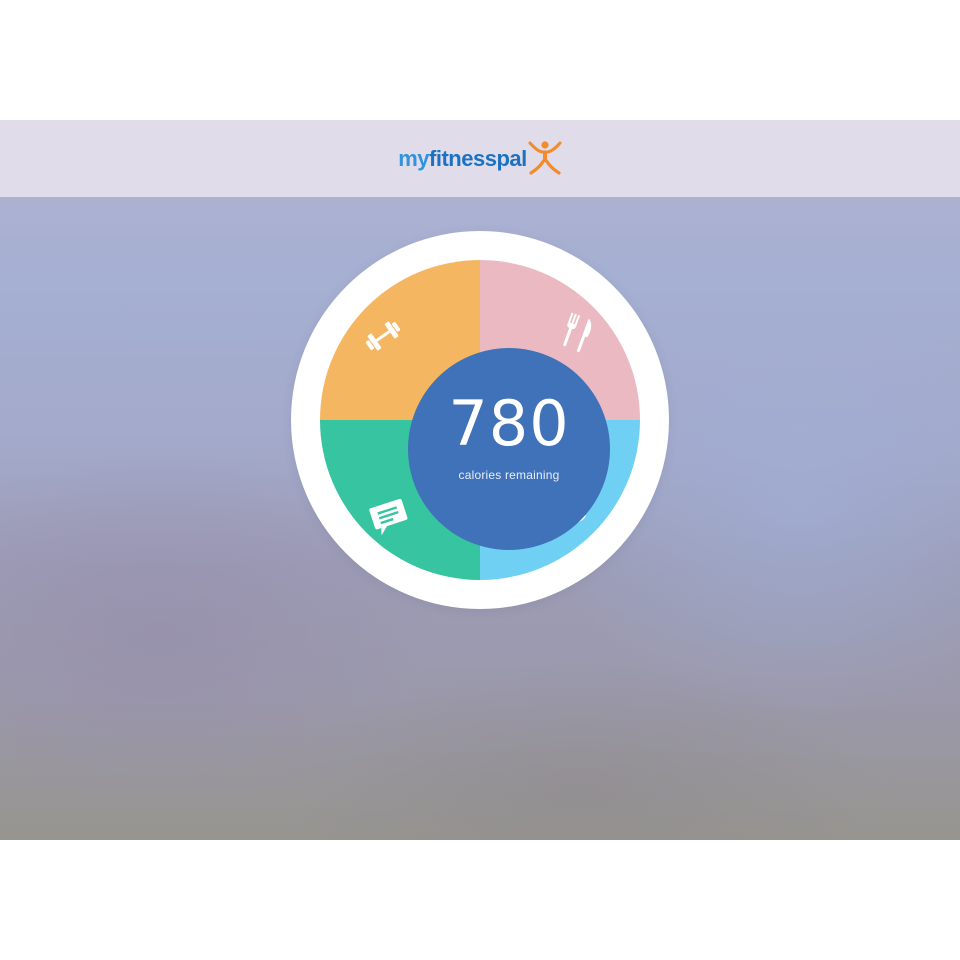 The width and height of the screenshot is (960, 960). I want to click on myfitnesspal-logo: myfitnesspal, so click(480, 159).